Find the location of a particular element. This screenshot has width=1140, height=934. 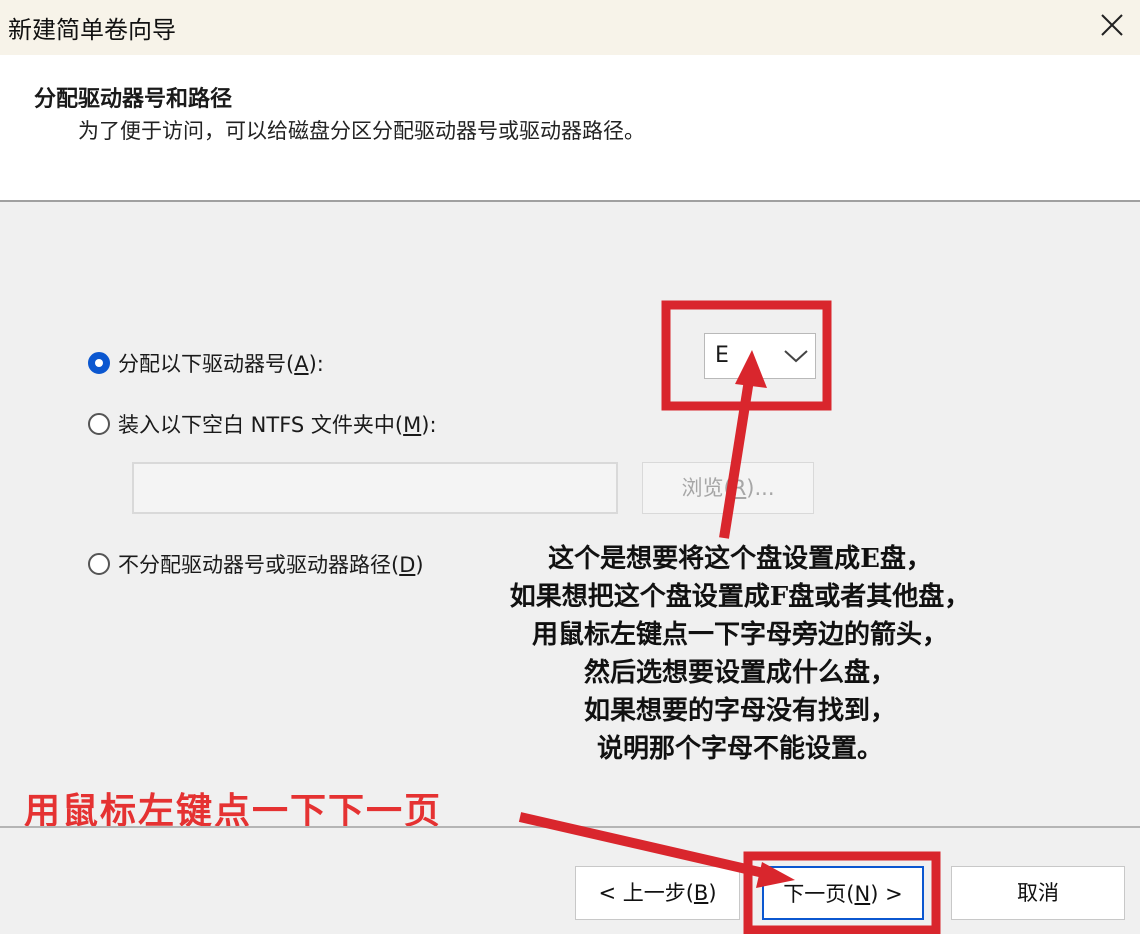

option-assign-letter: 分配以下驱动器号(A): is located at coordinates (206, 363).